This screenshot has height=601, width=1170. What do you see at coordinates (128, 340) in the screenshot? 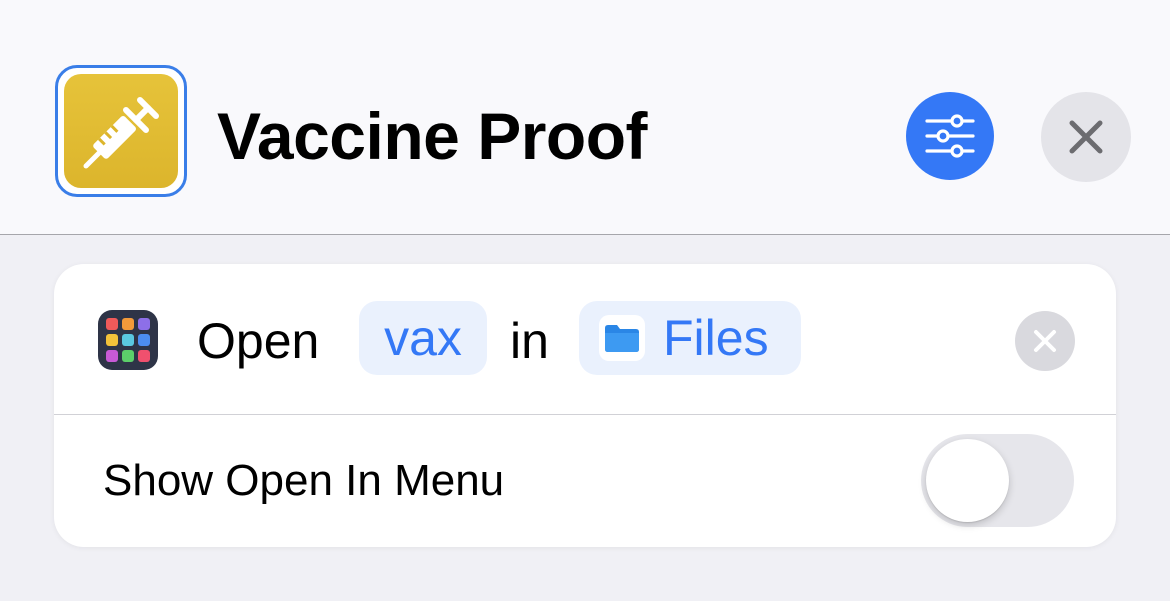
I see `app-grid-icon` at bounding box center [128, 340].